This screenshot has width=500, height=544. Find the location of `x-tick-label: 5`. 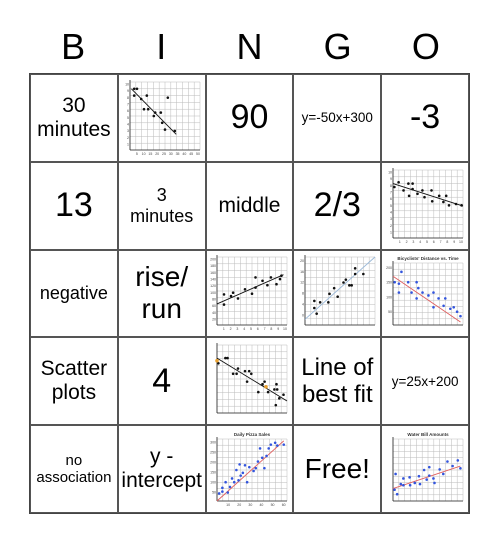

x-tick-label: 5 is located at coordinates (427, 242).